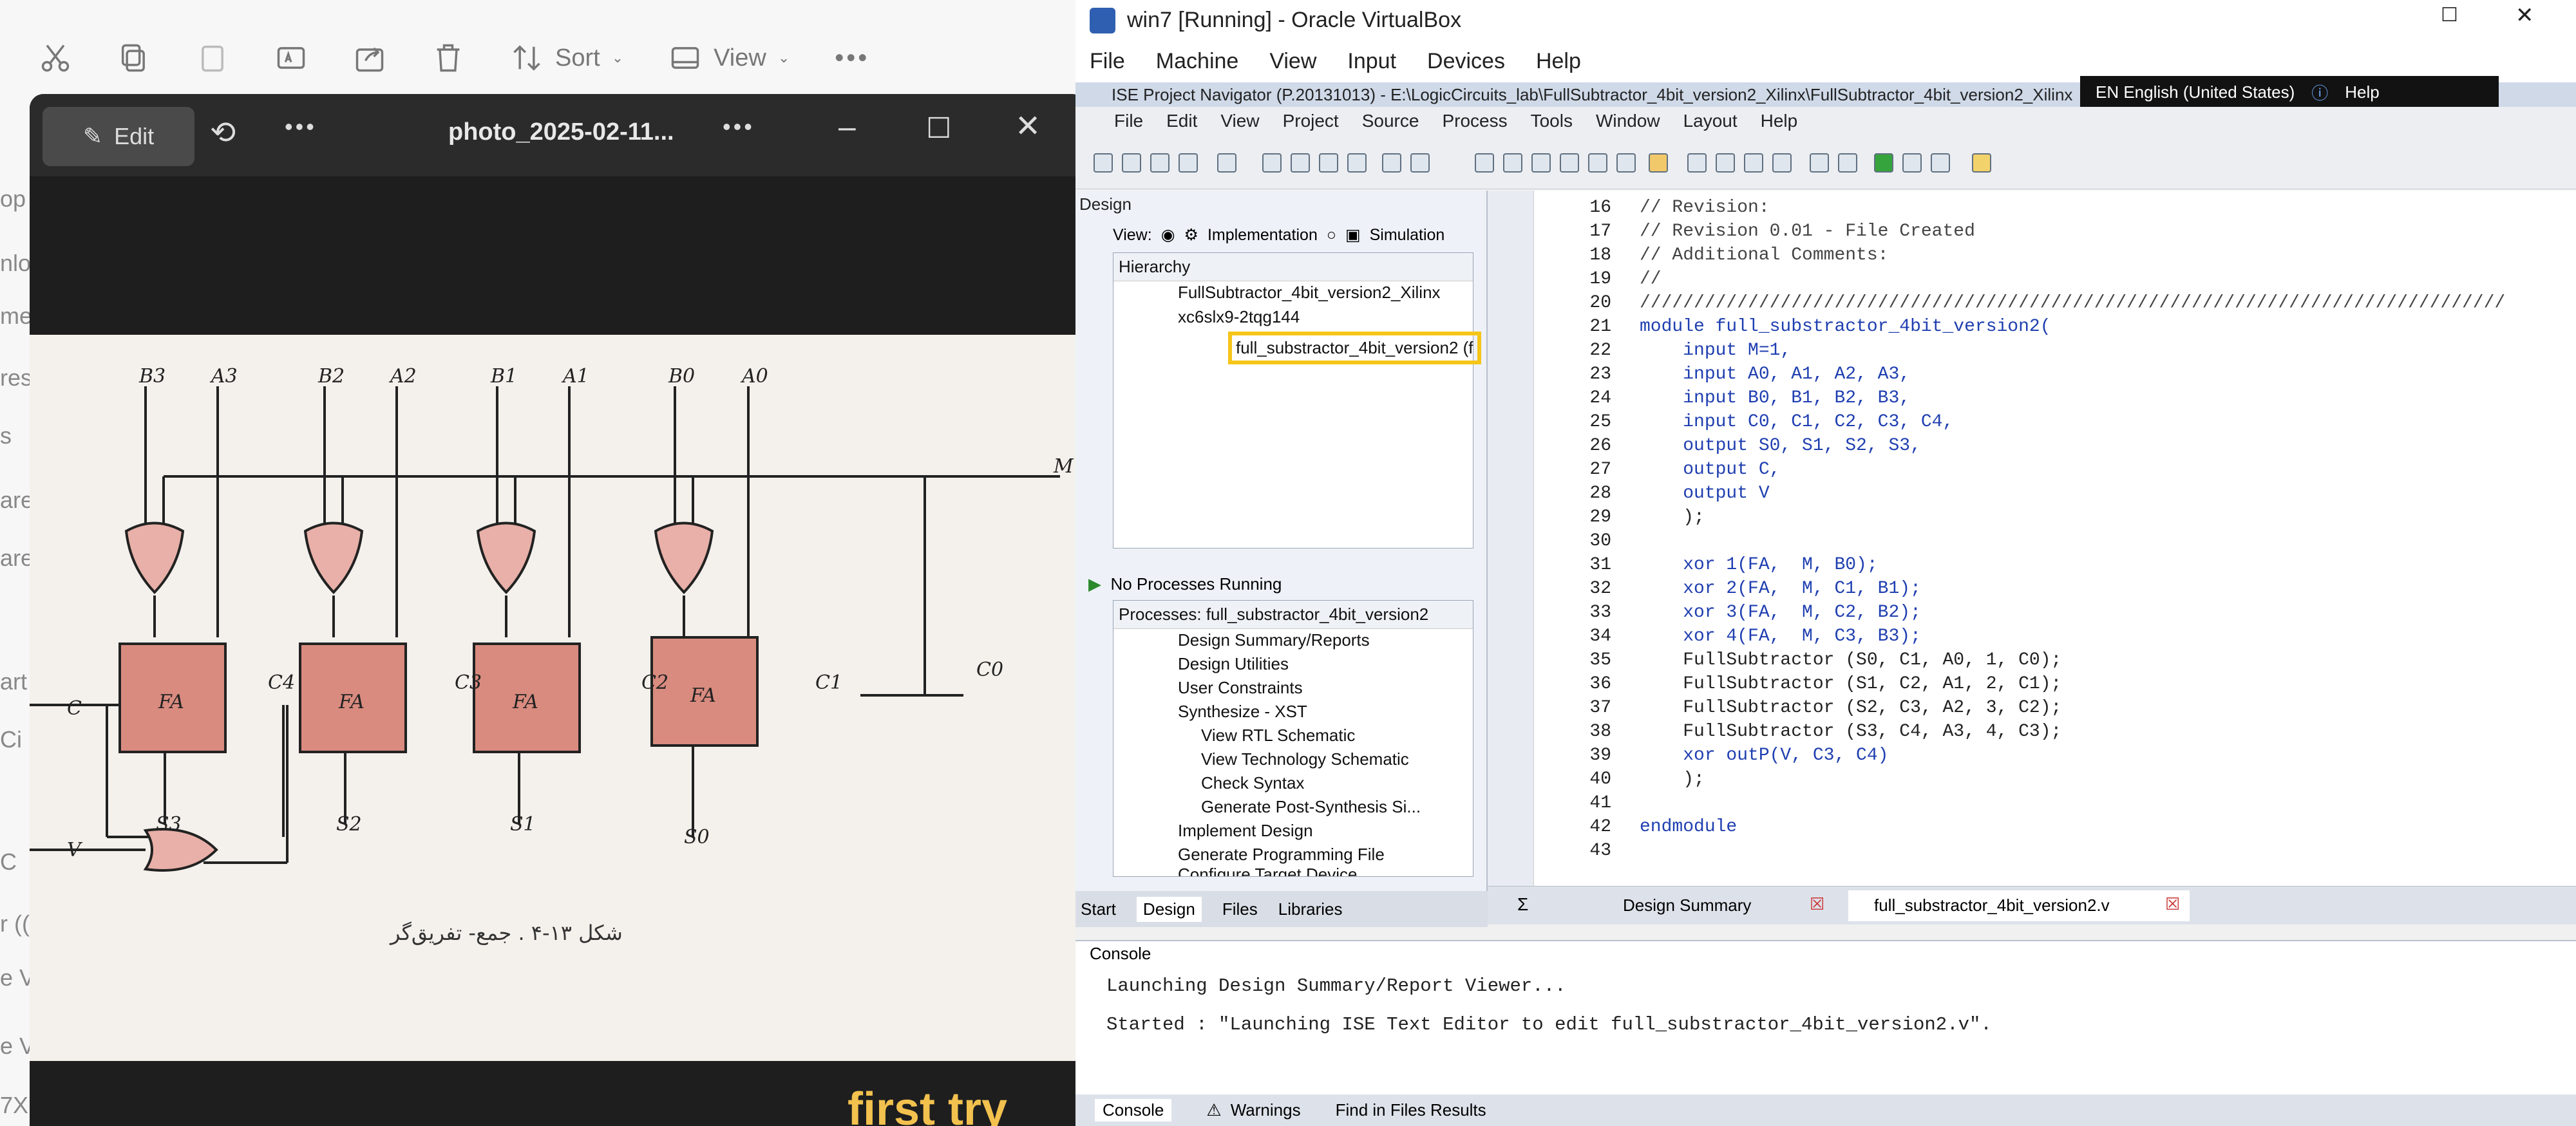 The height and width of the screenshot is (1126, 2576). I want to click on ise-menu-window: Window, so click(1628, 121).